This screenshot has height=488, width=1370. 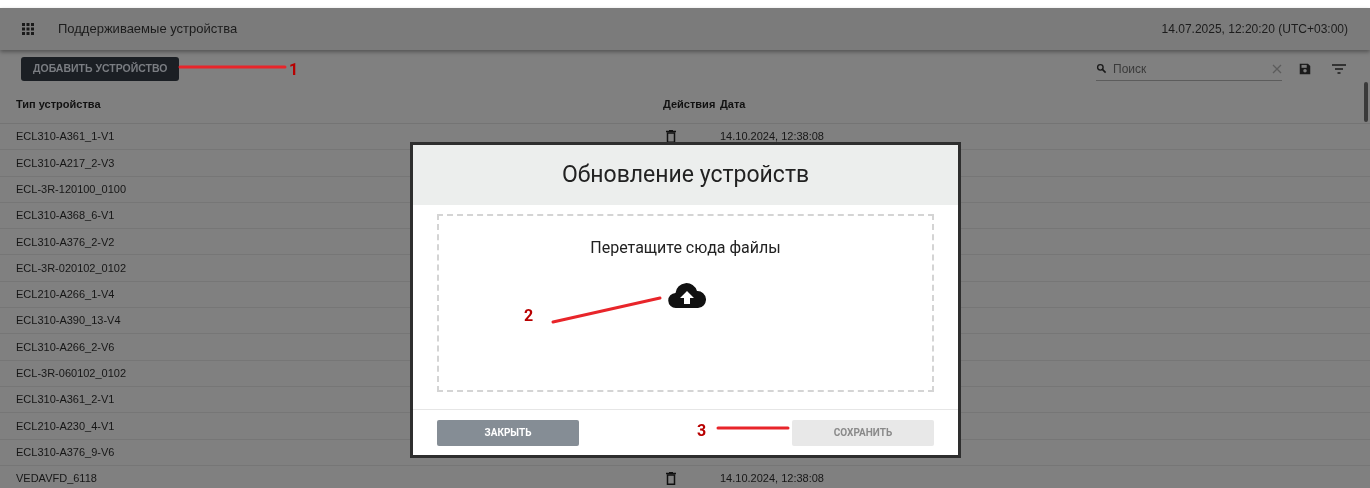 What do you see at coordinates (100, 69) in the screenshot?
I see `add-device-button: ДОБАВИТЬ УСТРОЙСТВО` at bounding box center [100, 69].